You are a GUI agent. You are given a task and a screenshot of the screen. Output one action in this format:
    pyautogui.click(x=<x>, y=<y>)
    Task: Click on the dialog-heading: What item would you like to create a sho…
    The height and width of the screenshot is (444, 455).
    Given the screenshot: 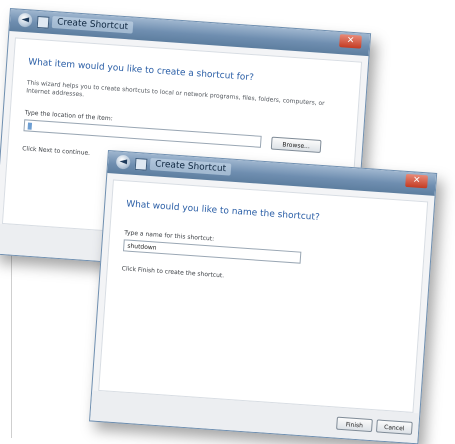 What is the action you would take?
    pyautogui.click(x=141, y=70)
    